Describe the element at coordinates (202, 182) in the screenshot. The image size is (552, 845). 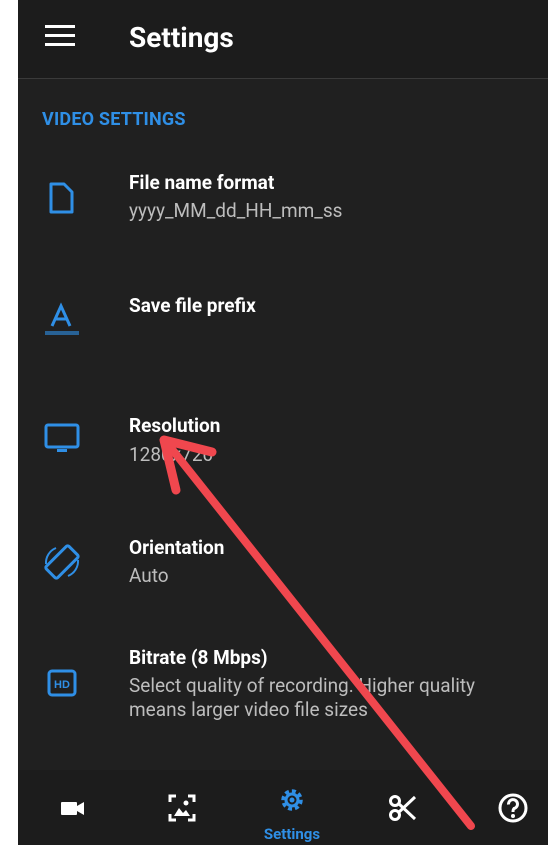
I see `setting-label: File name format` at that location.